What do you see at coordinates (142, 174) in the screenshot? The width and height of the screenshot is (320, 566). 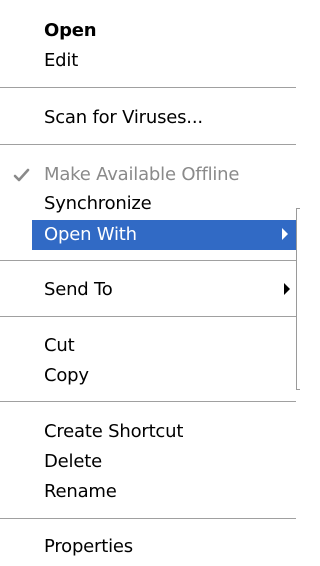 I see `menu-item-label: Make Available Offline` at bounding box center [142, 174].